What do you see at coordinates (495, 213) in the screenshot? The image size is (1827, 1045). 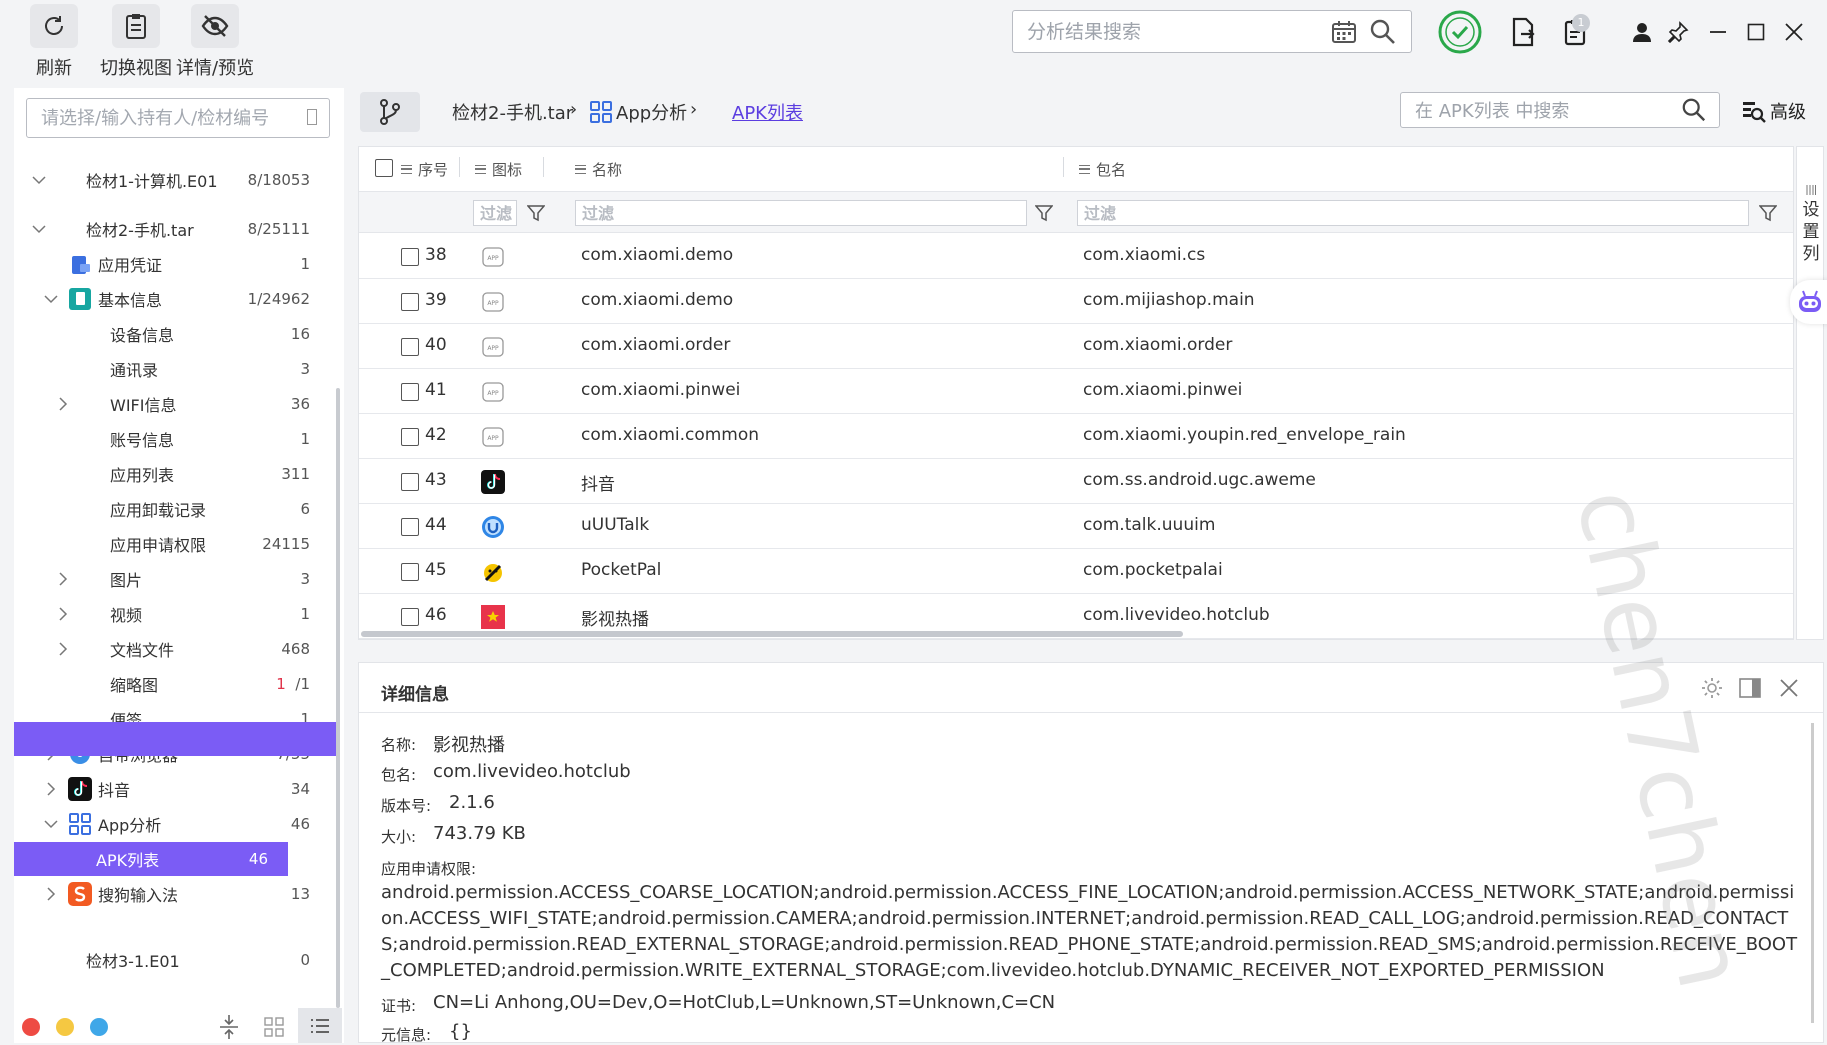 I see `icon-filter-input` at bounding box center [495, 213].